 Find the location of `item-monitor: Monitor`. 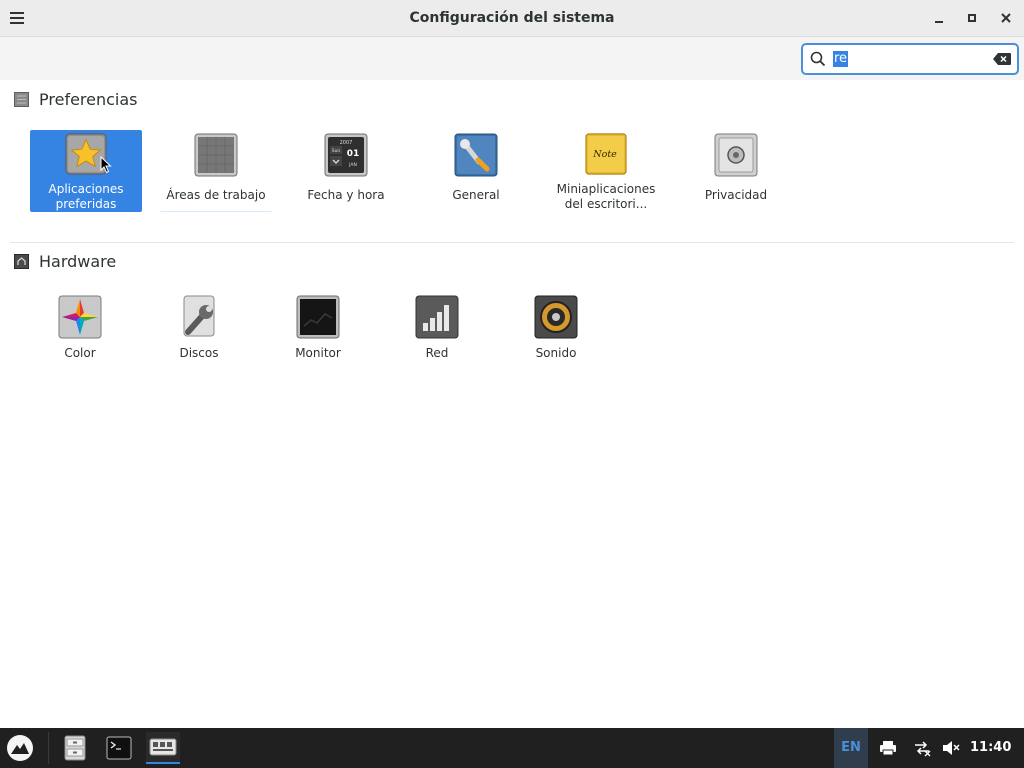

item-monitor: Monitor is located at coordinates (318, 329).